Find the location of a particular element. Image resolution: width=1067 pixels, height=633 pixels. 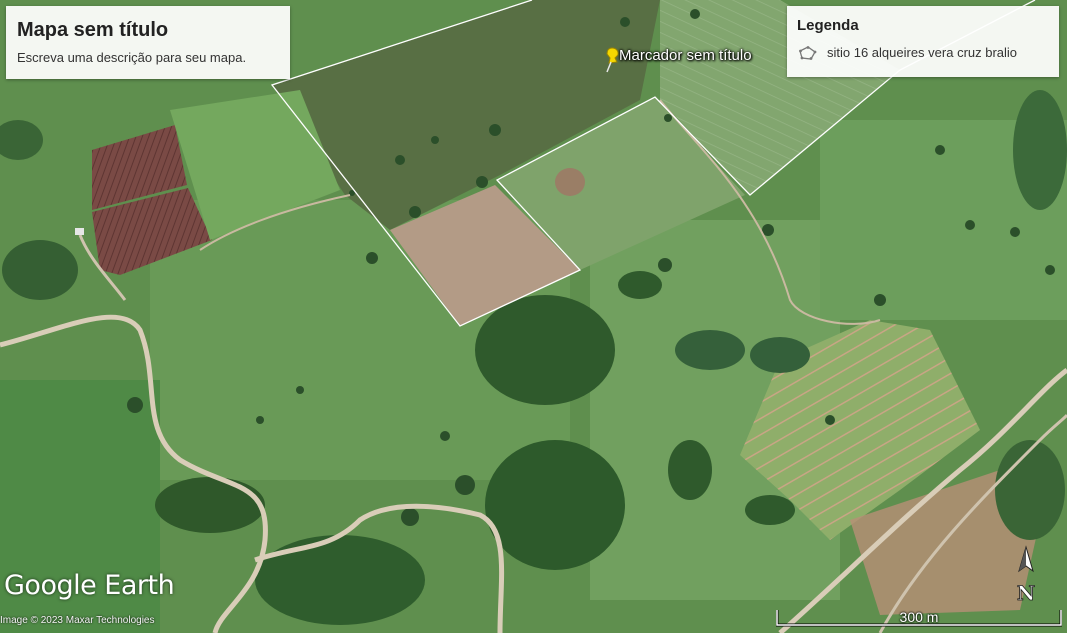

map-description: Escreva uma descrição para seu mapa. is located at coordinates (148, 57).